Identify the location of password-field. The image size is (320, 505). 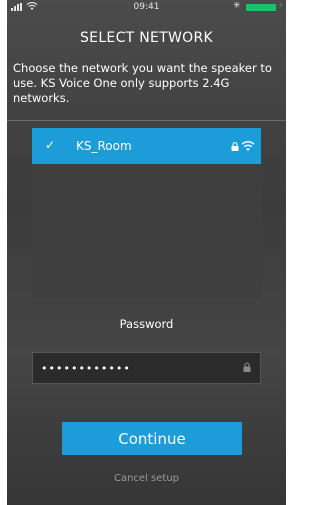
(146, 368).